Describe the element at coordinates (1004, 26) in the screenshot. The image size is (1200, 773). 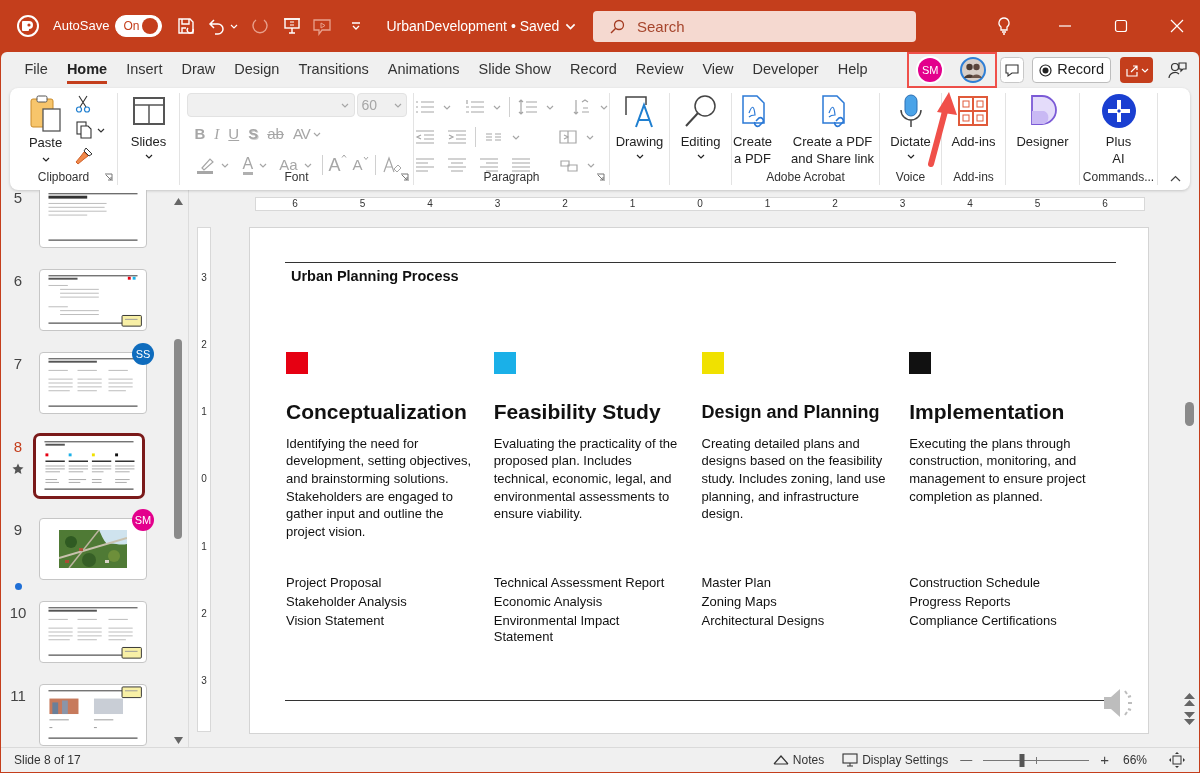
I see `lightbulb-icon` at that location.